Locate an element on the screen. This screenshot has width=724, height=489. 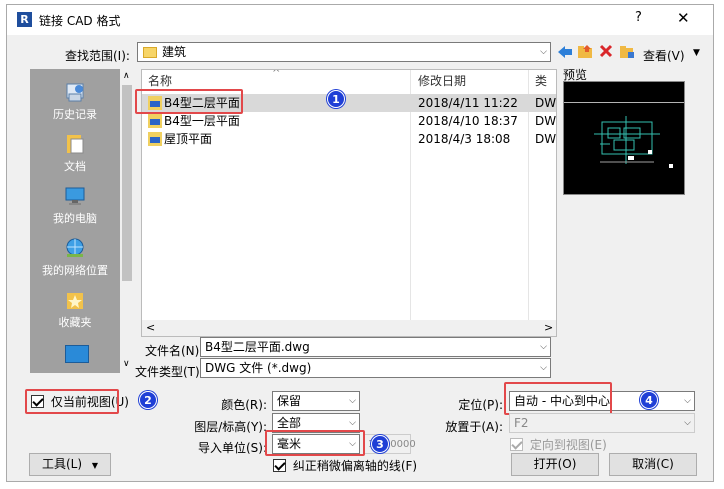
filename-label: 文件名(N): is located at coordinates (174, 351).